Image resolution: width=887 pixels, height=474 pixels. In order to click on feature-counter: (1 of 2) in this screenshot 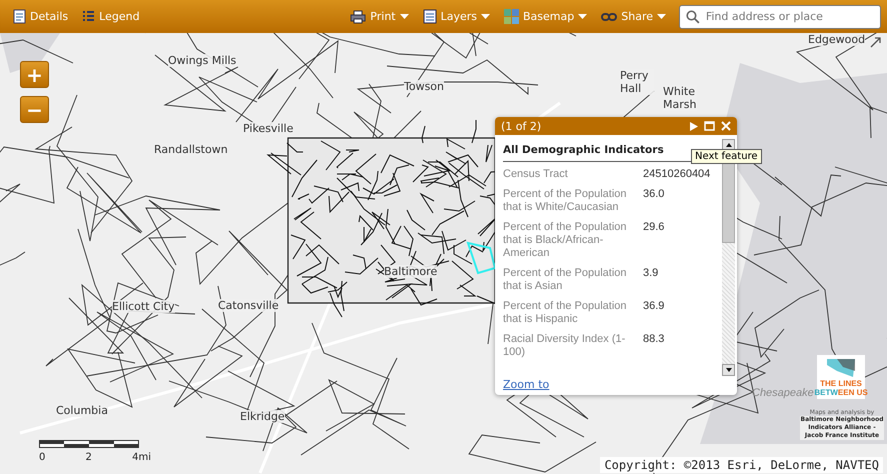, I will do `click(521, 126)`.